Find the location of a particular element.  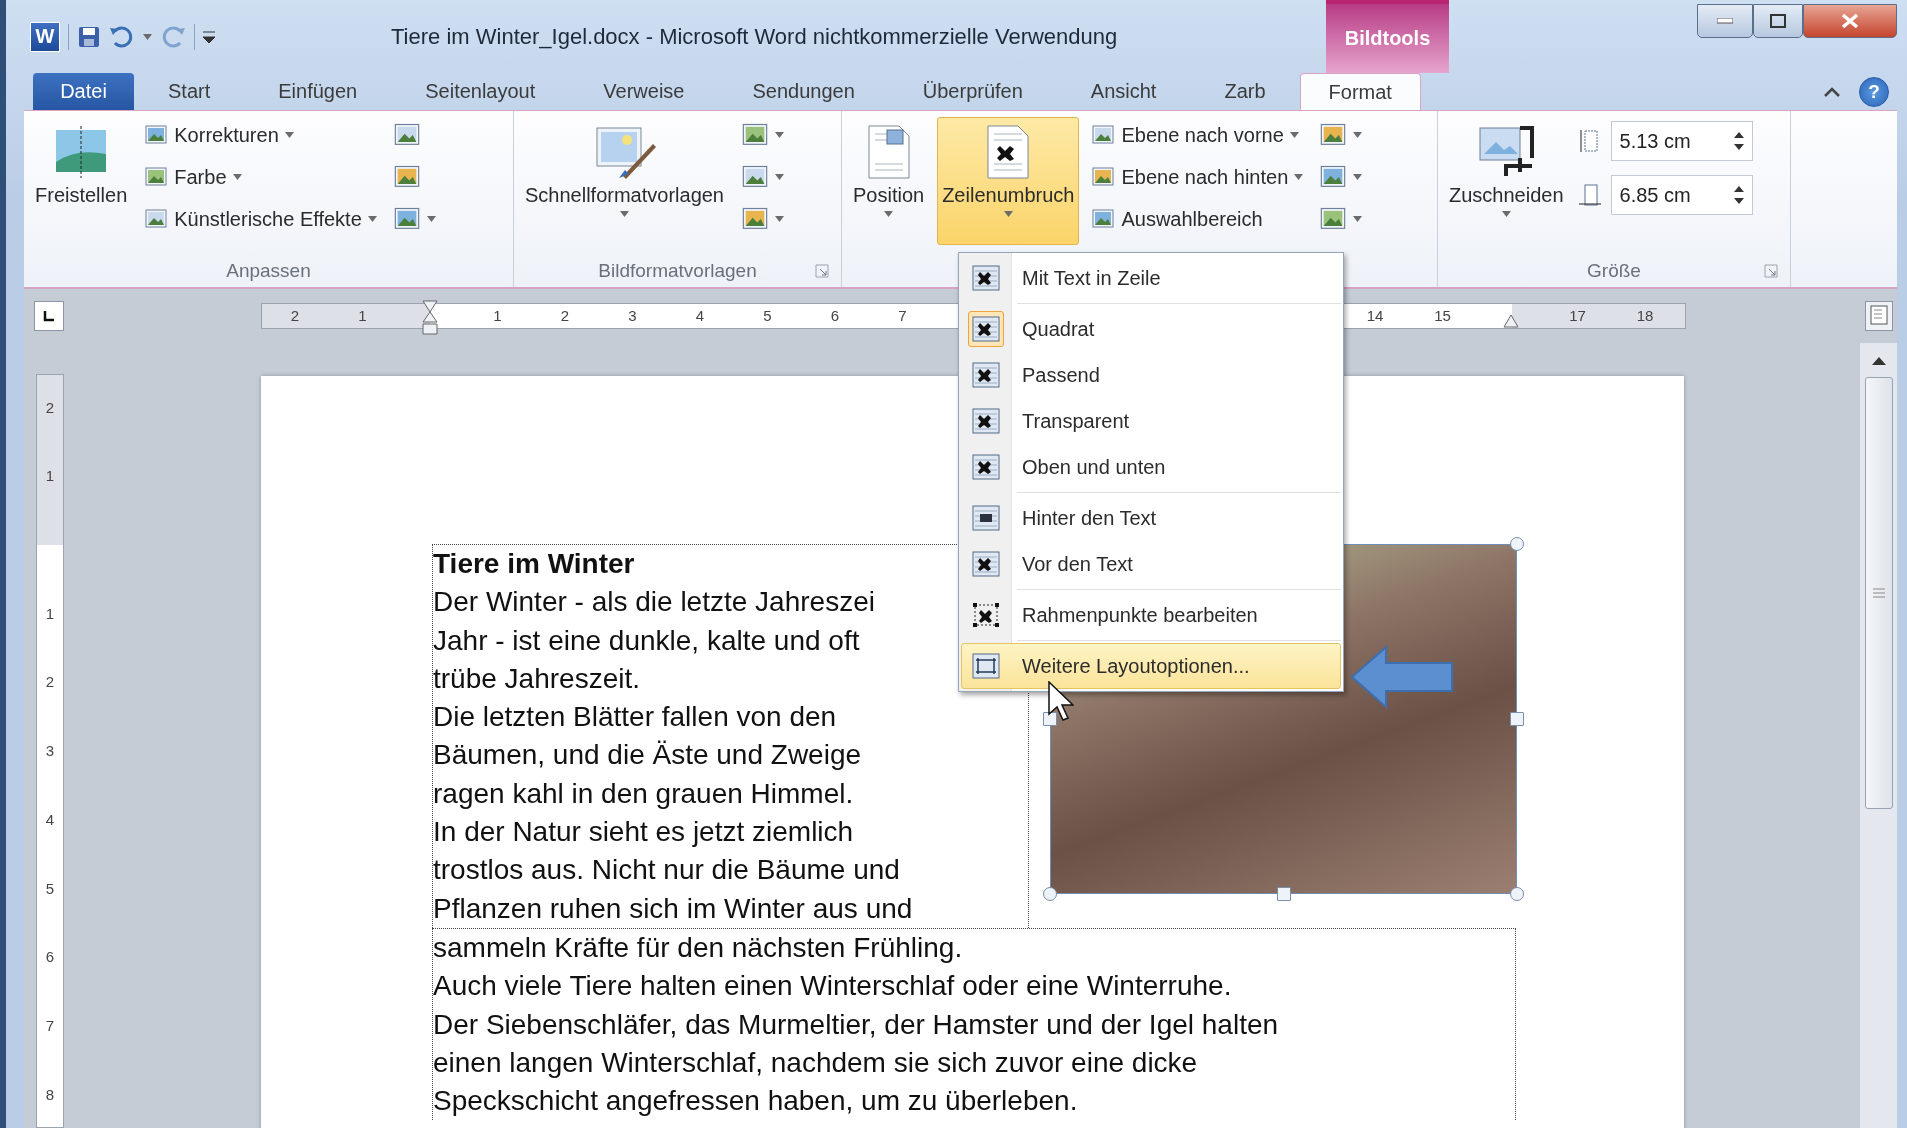

text-line: Pflanzen ruhen sich im Winter aus und is located at coordinates (673, 908).